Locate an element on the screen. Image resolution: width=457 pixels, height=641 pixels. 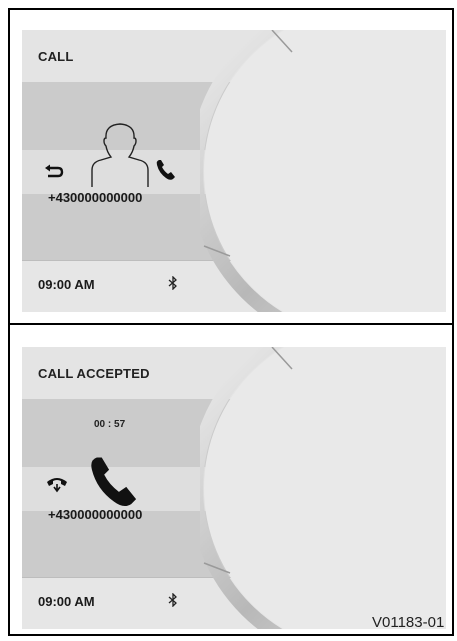
title-bar is located at coordinates (234, 56).